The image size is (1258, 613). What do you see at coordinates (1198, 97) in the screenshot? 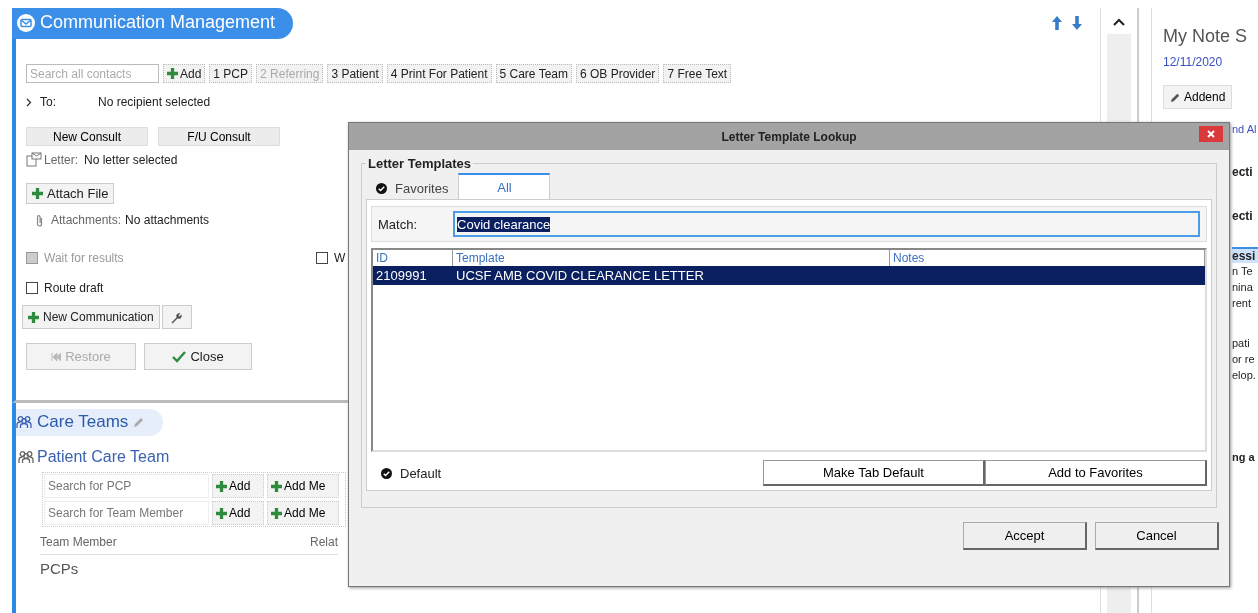
I see `addend-button: Addend` at bounding box center [1198, 97].